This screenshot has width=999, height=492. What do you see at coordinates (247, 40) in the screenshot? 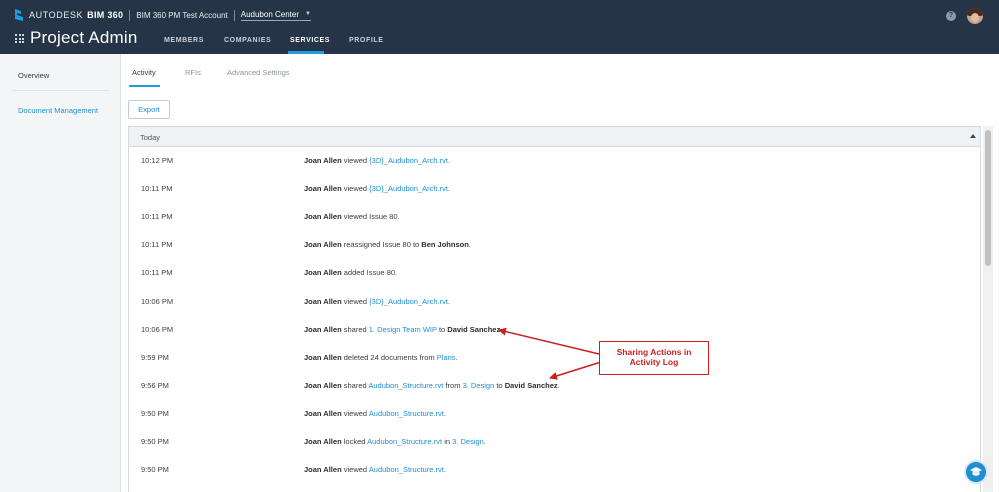
I see `nav-companies: COMPANIES` at bounding box center [247, 40].